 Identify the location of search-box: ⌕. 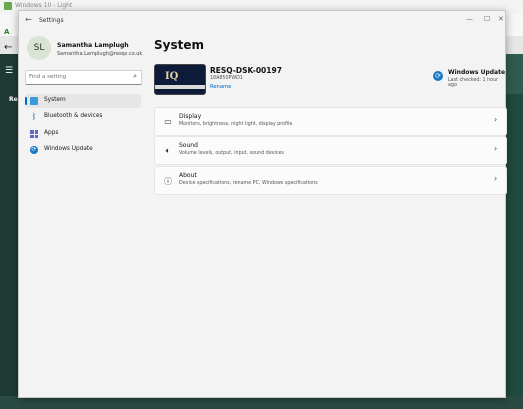
(83, 77).